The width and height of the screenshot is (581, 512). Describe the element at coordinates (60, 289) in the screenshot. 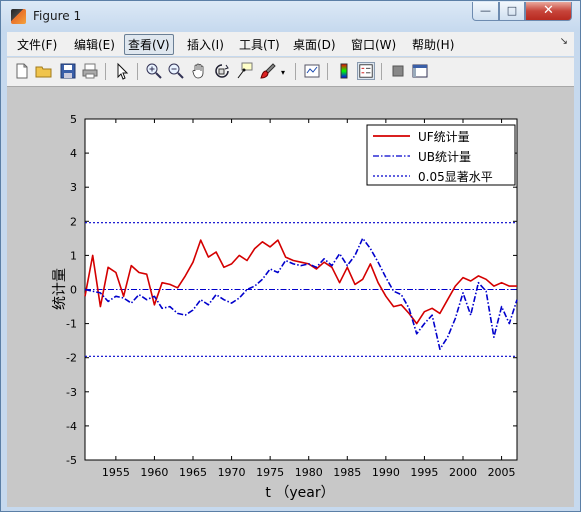

I see `y-axis-label: 统计量` at that location.